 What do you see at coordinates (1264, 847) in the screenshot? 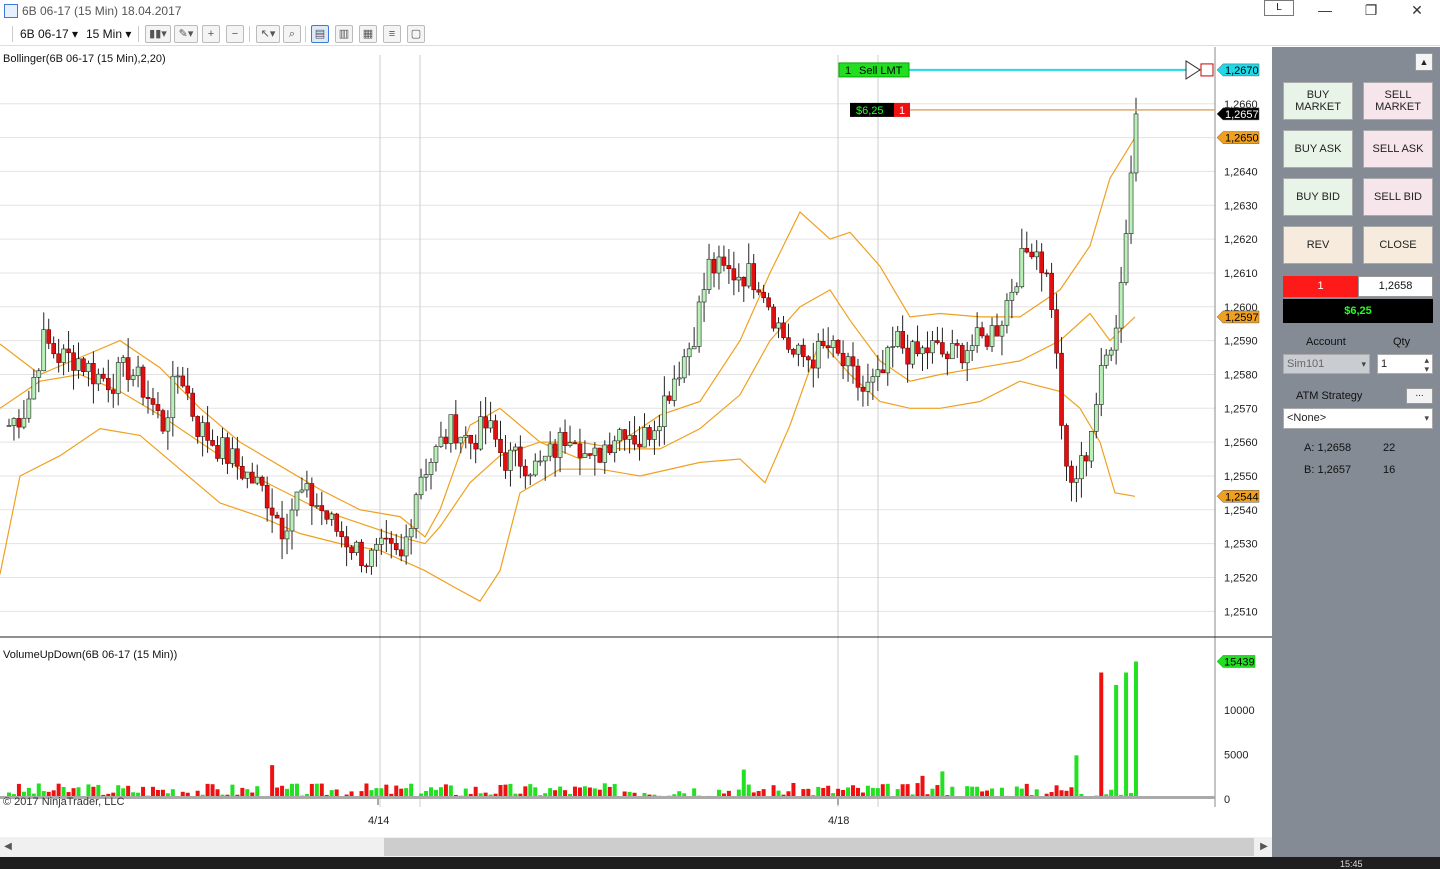
I see `scroll-right-icon: ▶` at bounding box center [1264, 847].